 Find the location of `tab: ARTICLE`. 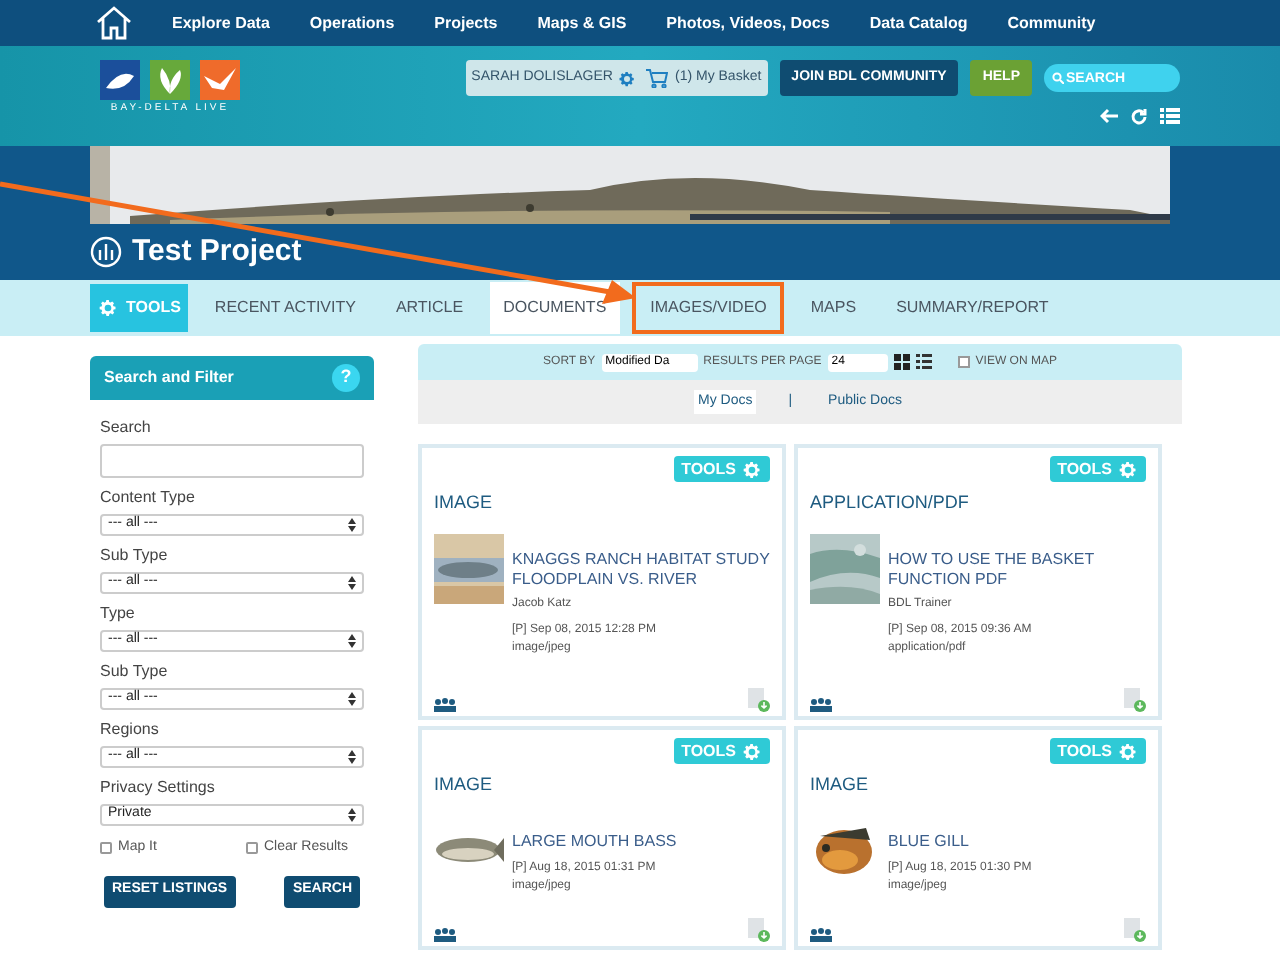

tab: ARTICLE is located at coordinates (429, 308).